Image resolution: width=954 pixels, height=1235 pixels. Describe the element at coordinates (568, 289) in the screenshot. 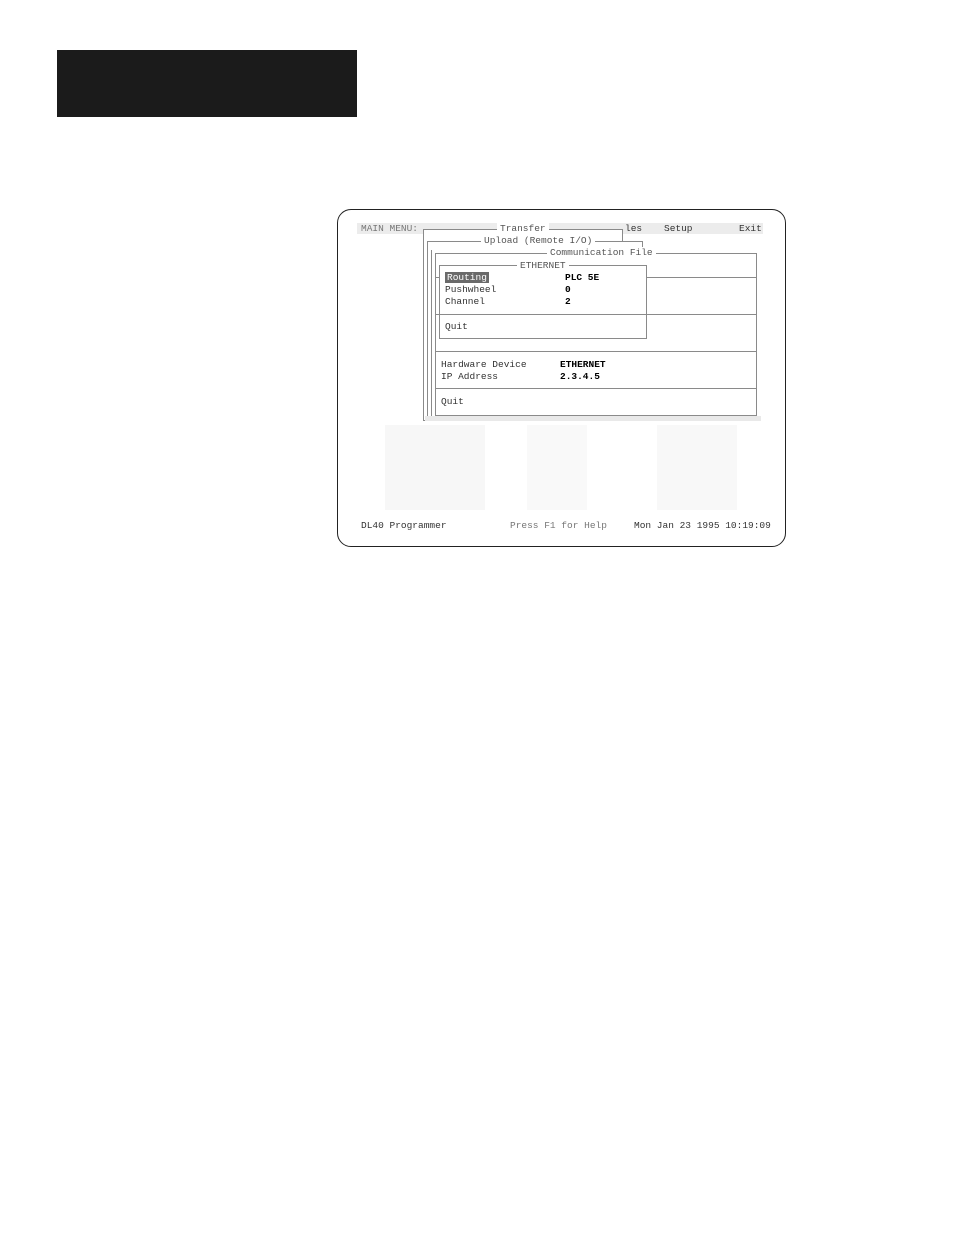

I see `pushwheel-value: 0` at that location.